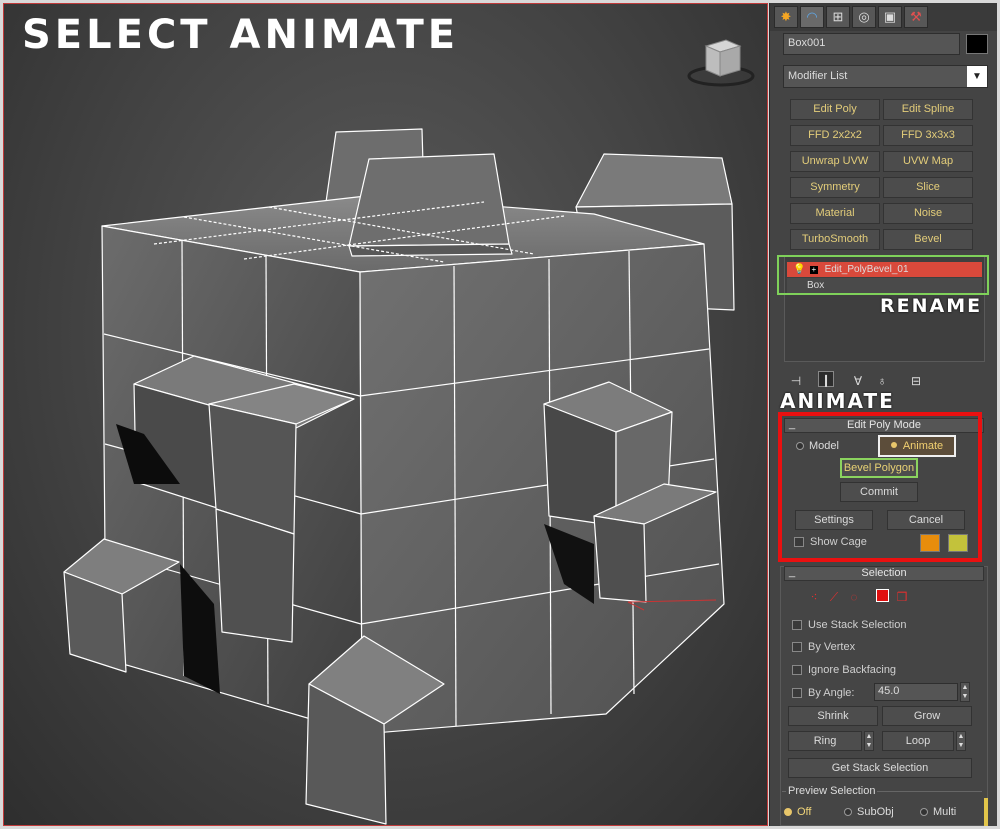 The image size is (1000, 829). I want to click on command-panel-tabs: ✸ ◠ ⊞ ◎ ▣ ⚒, so click(883, 17).